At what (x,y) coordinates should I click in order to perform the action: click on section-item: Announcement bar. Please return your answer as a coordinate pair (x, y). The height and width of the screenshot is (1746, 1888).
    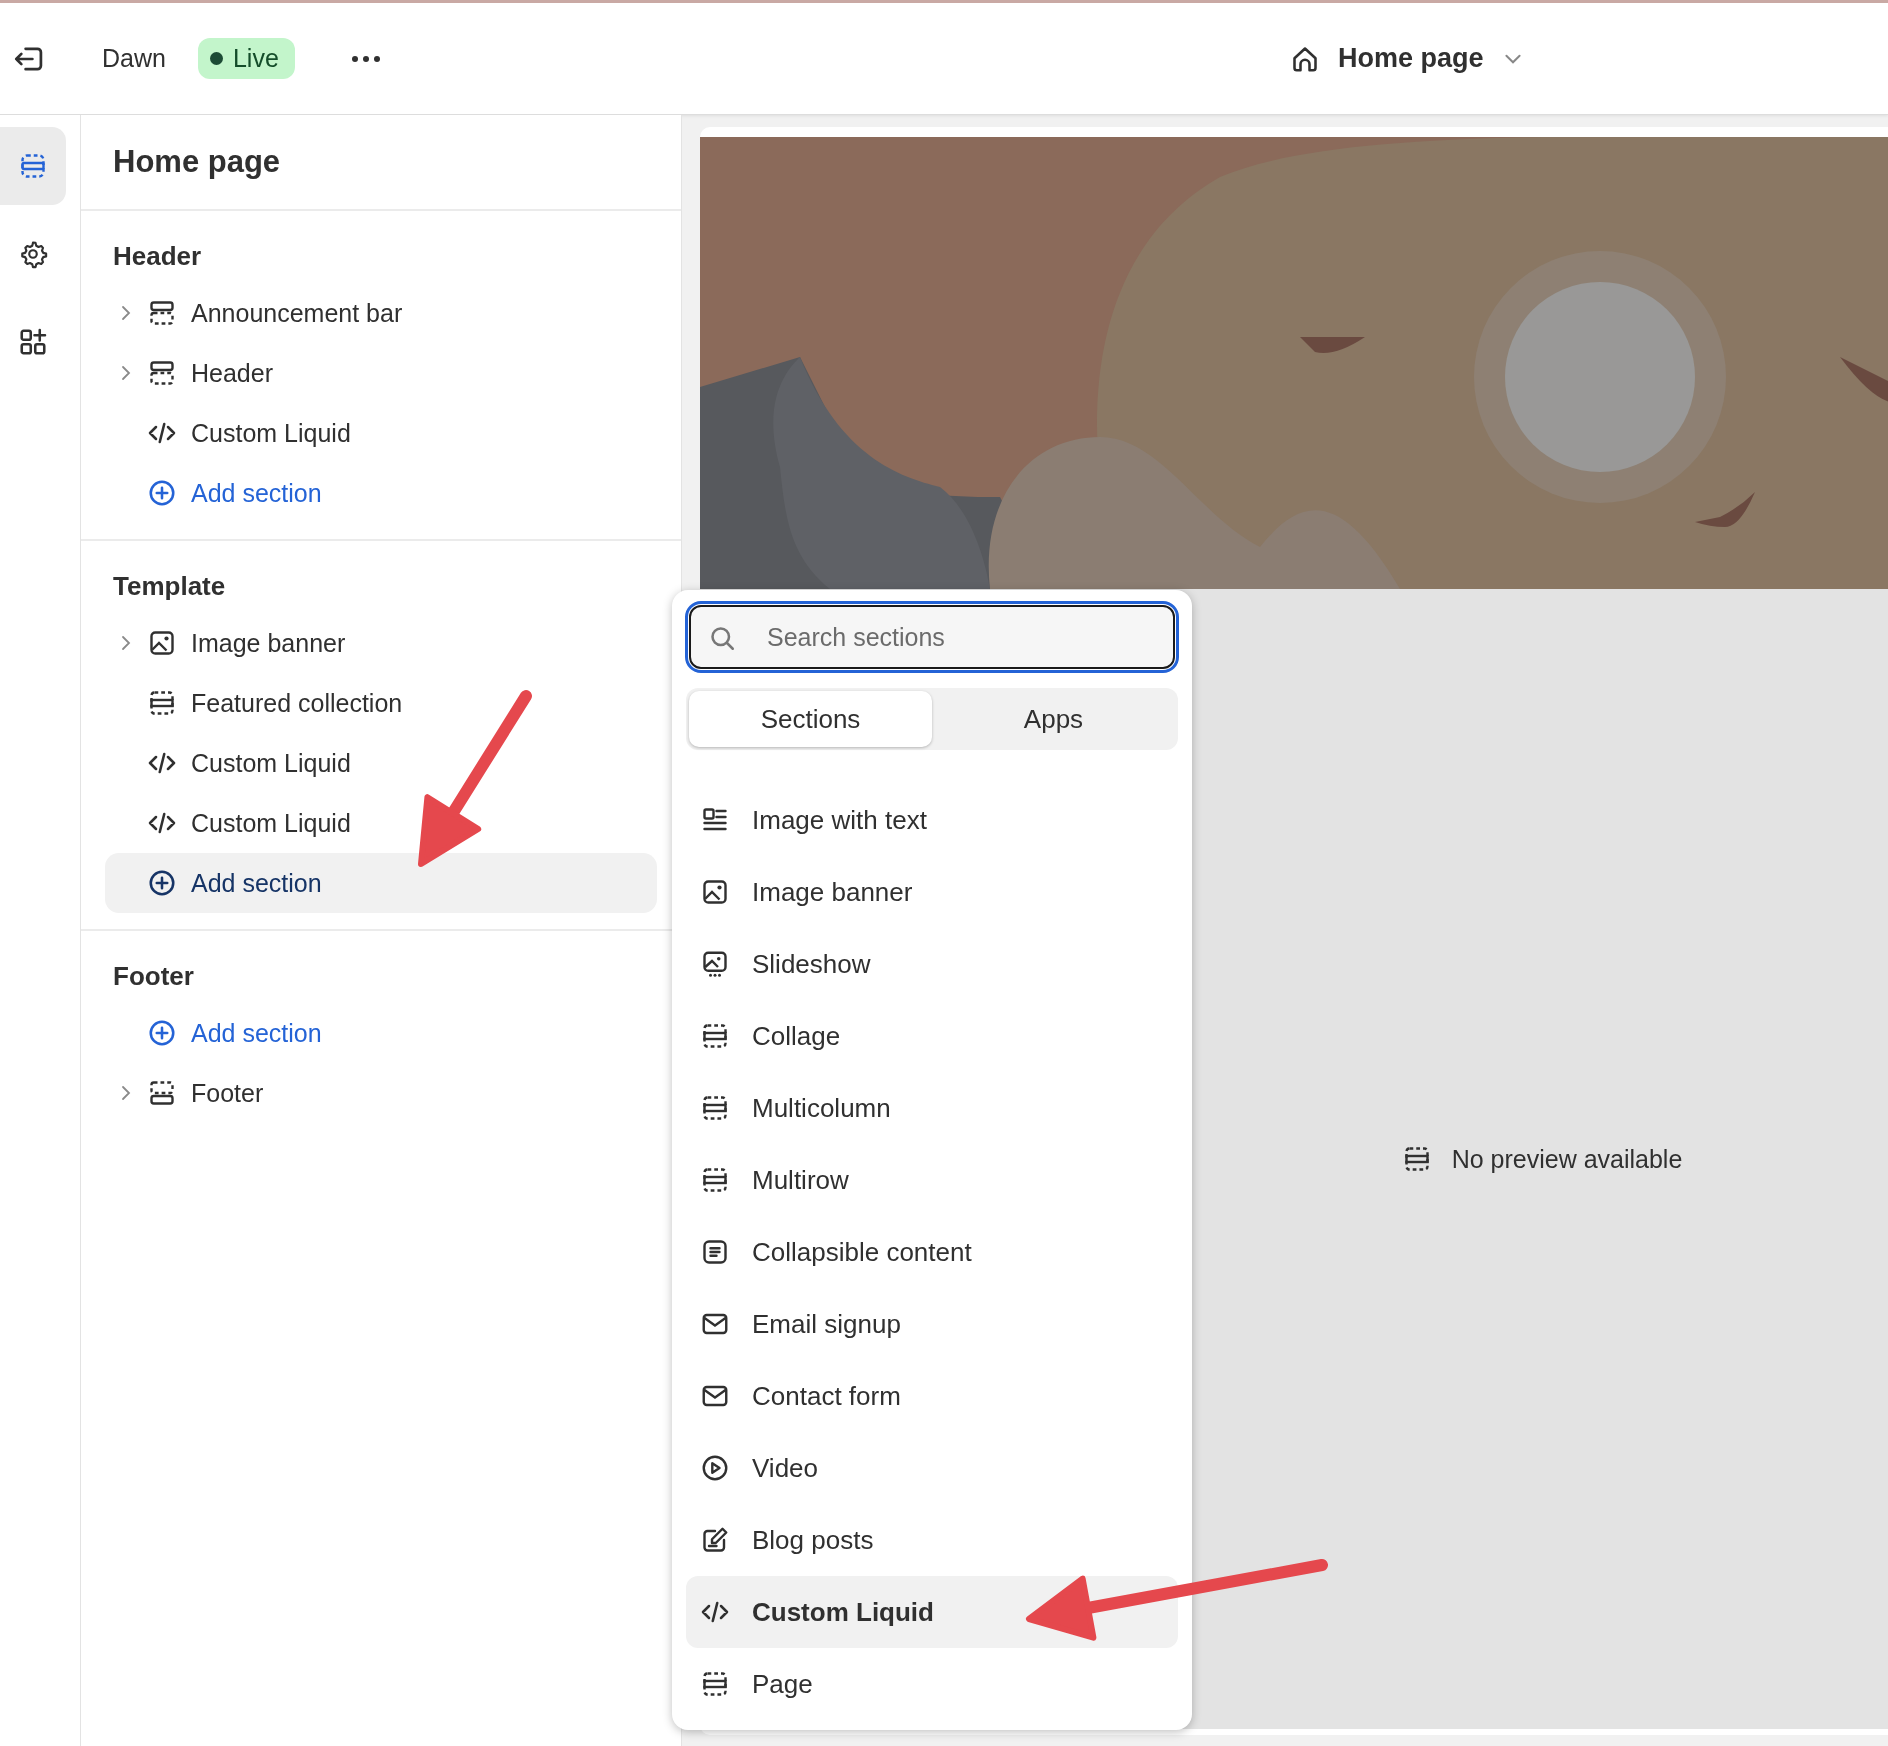
    Looking at the image, I should click on (381, 313).